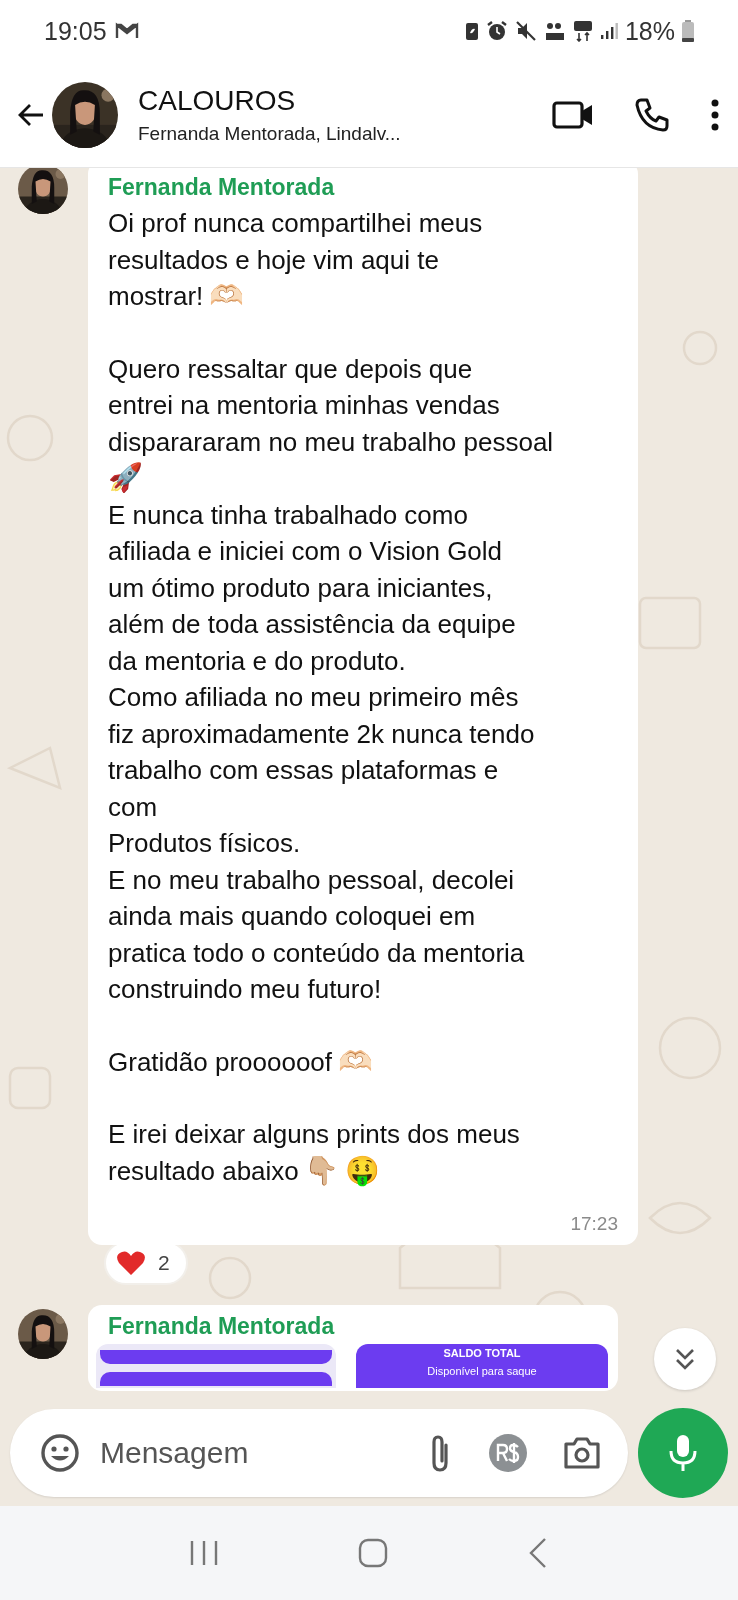  I want to click on mute-icon, so click(525, 31).